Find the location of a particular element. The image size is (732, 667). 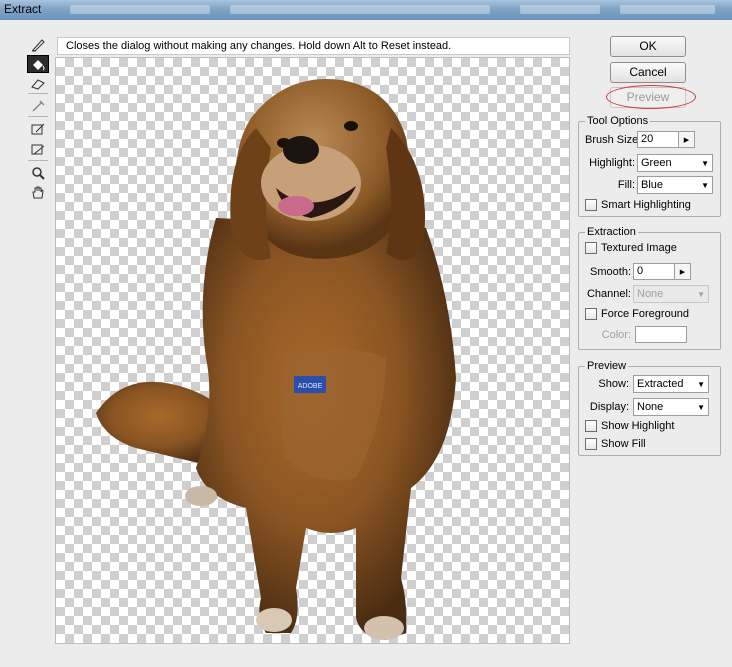

edge-highlighter-icon is located at coordinates (38, 45).